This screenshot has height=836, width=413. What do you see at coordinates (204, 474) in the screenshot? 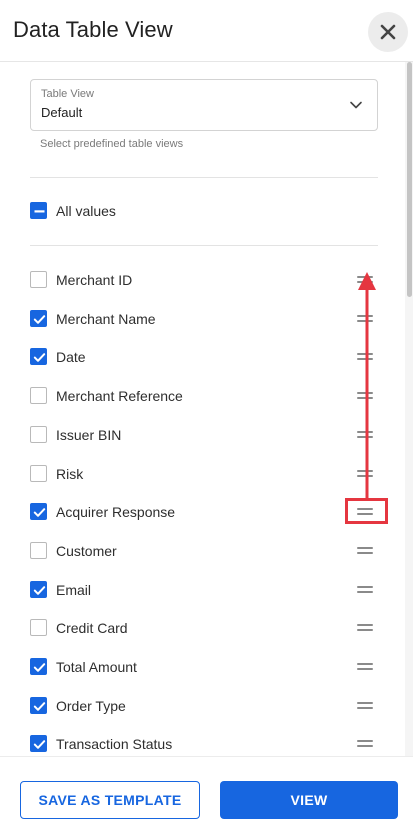
I see `column-row: Risk` at bounding box center [204, 474].